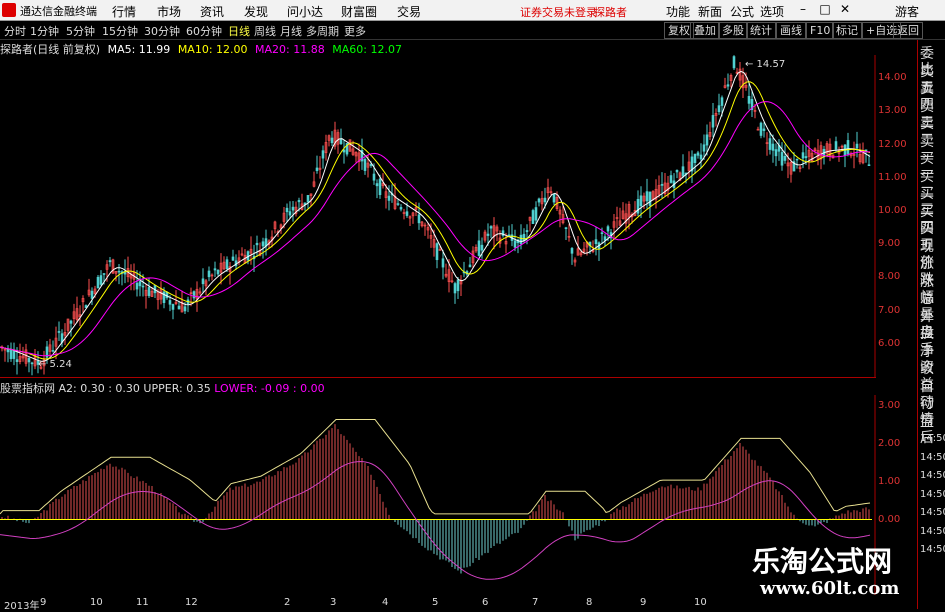 This screenshot has height=612, width=945. Describe the element at coordinates (27, 388) in the screenshot. I see `indicator-name: 股票指标网` at that location.